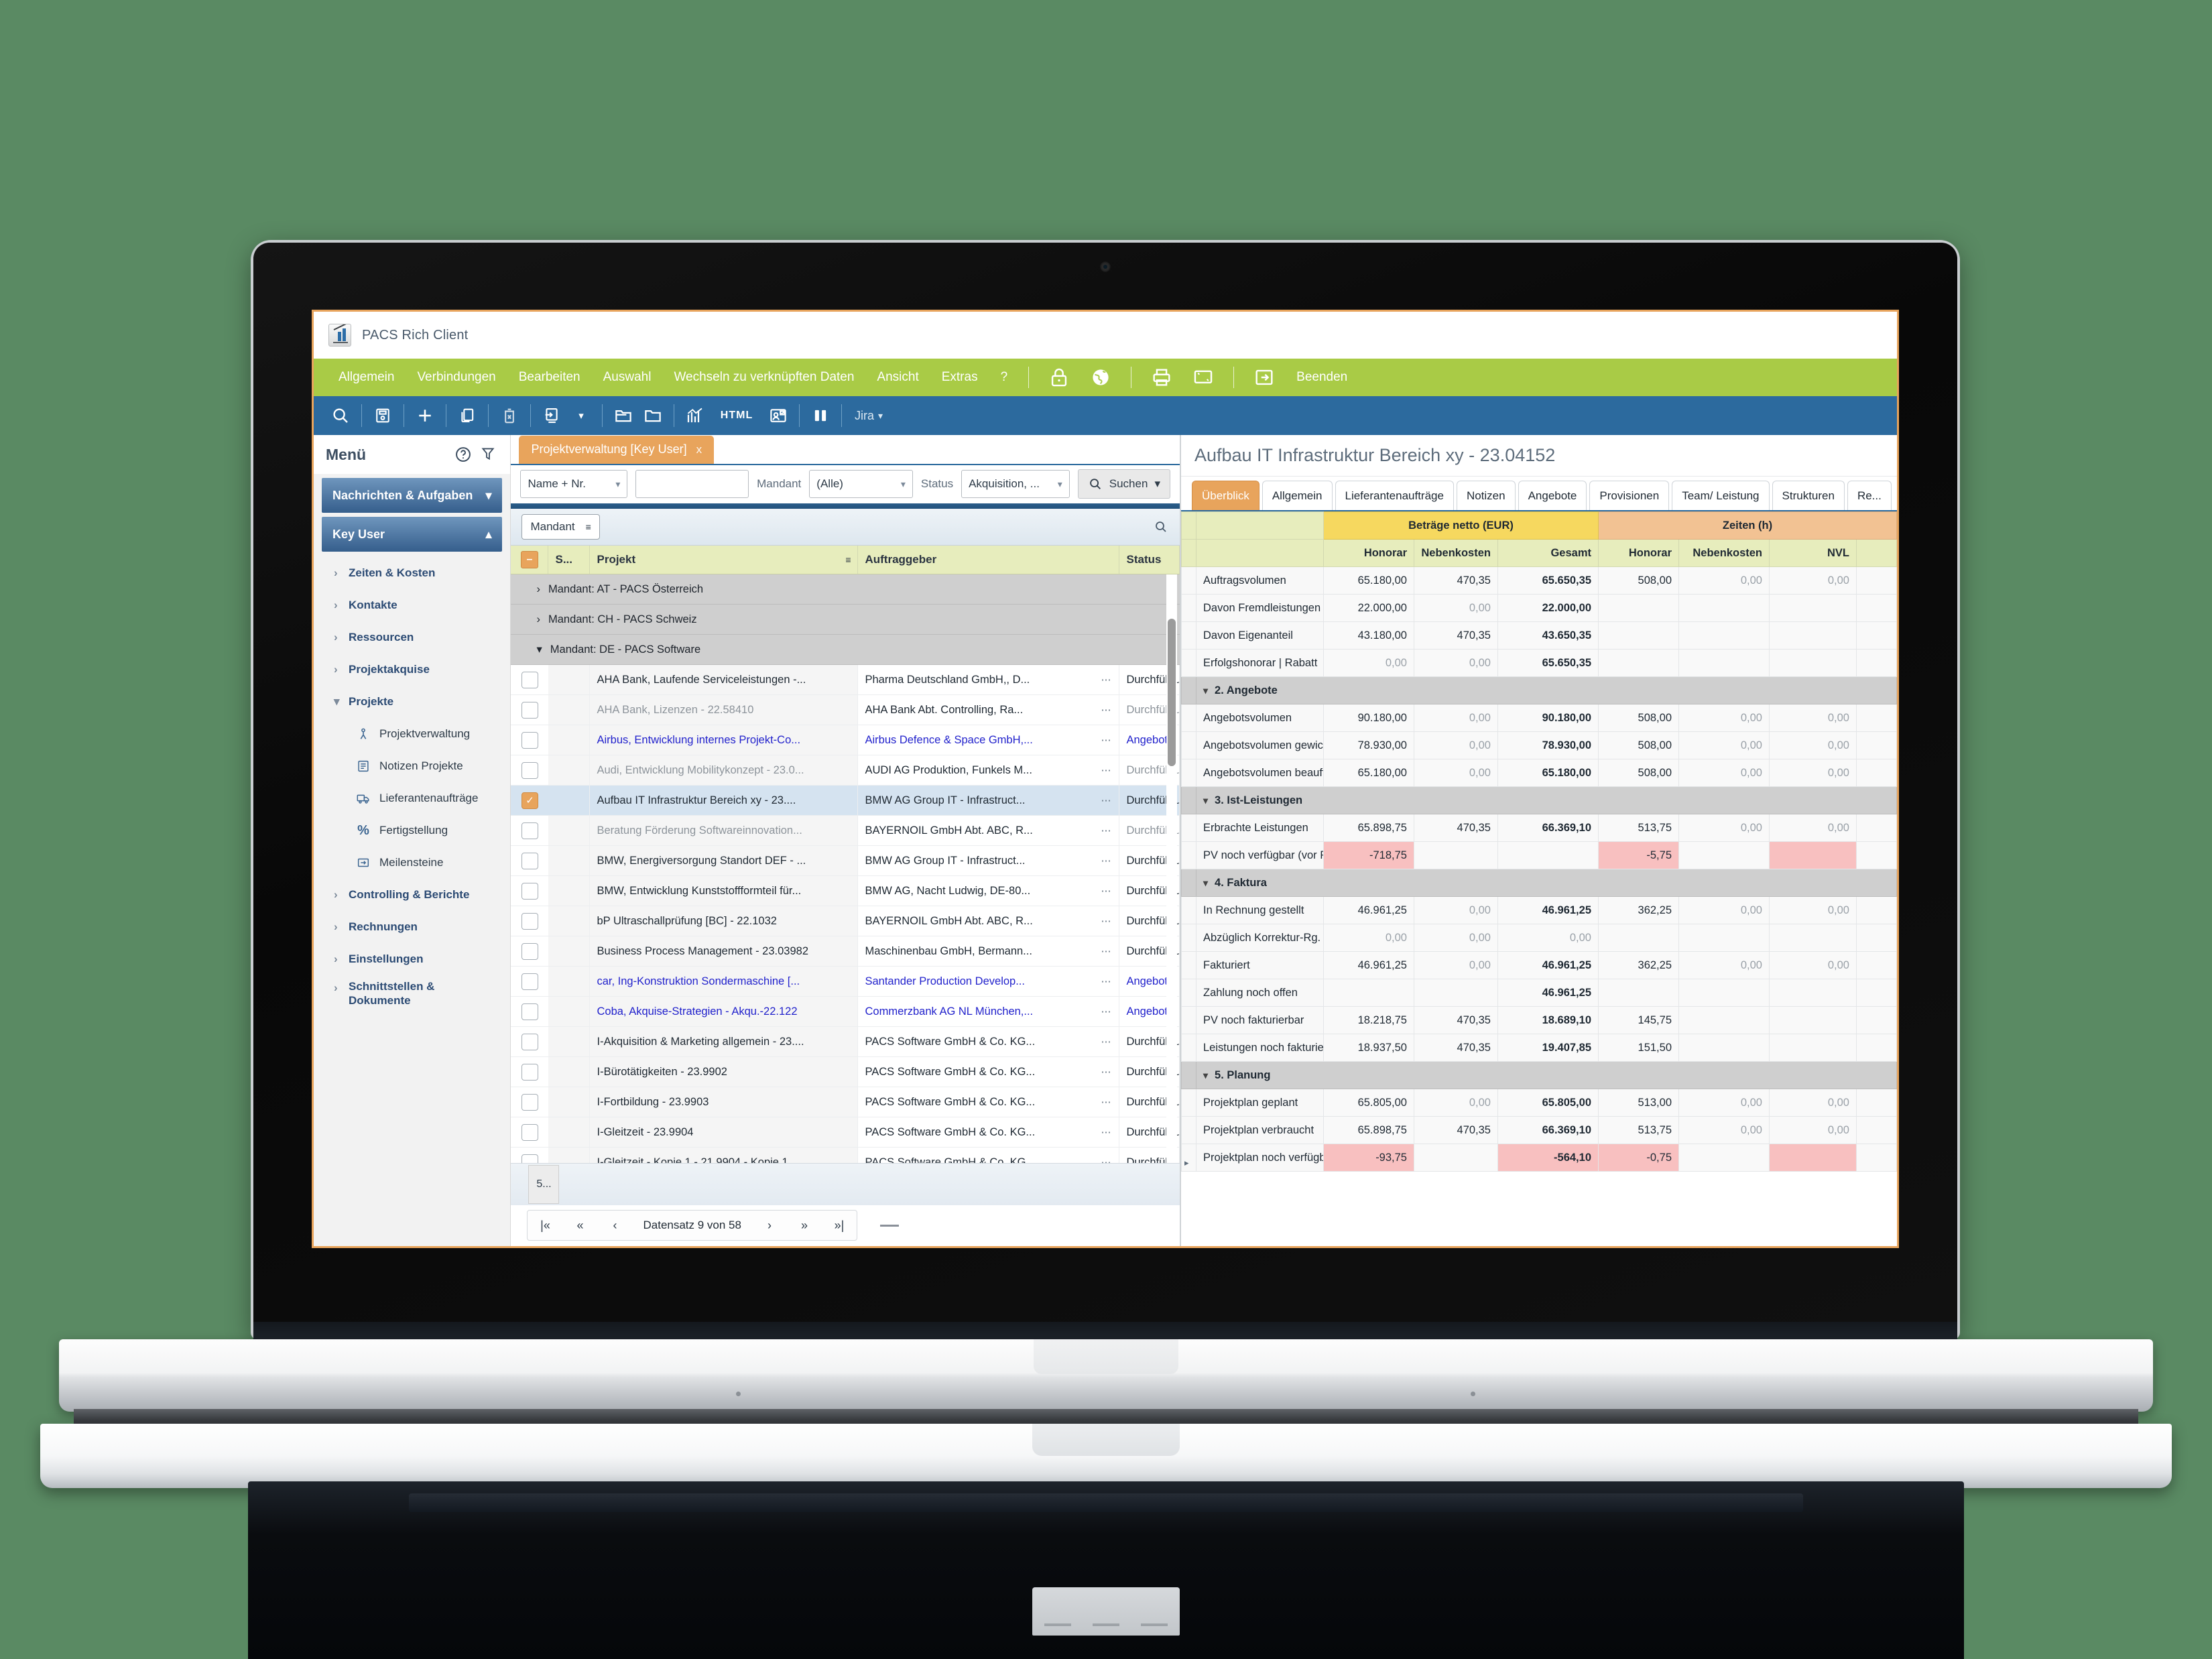 The image size is (2212, 1659). Describe the element at coordinates (412, 927) in the screenshot. I see `sidebar-item-rechnungen: › Rechnungen` at that location.